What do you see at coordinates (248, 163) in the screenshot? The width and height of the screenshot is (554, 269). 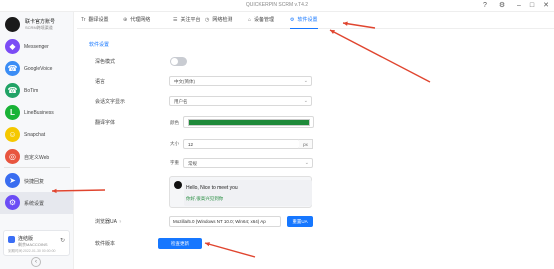 I see `weight-select: 常规 ⌄` at bounding box center [248, 163].